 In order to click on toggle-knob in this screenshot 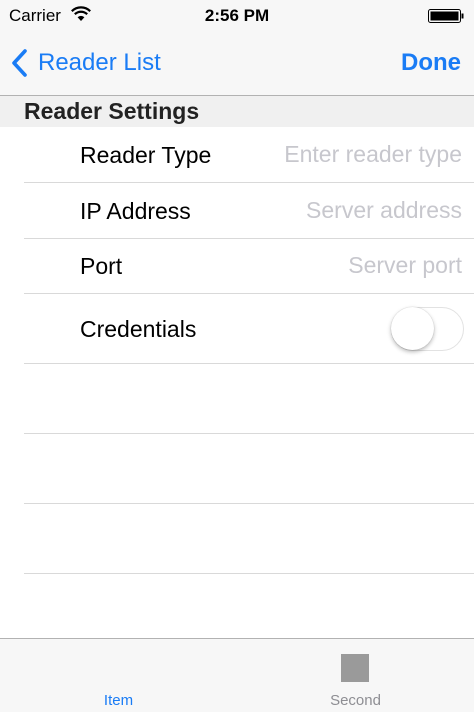, I will do `click(412, 328)`.